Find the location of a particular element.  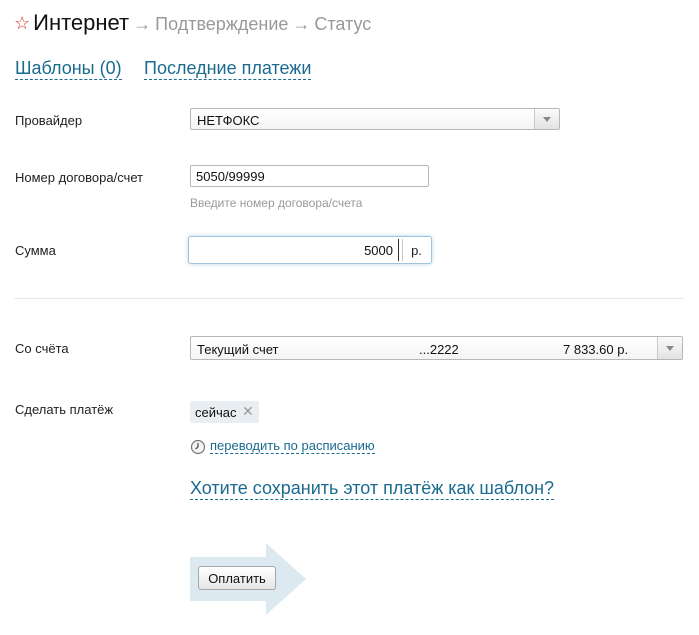

contract-hint: Введите номер договора/счета is located at coordinates (276, 203).